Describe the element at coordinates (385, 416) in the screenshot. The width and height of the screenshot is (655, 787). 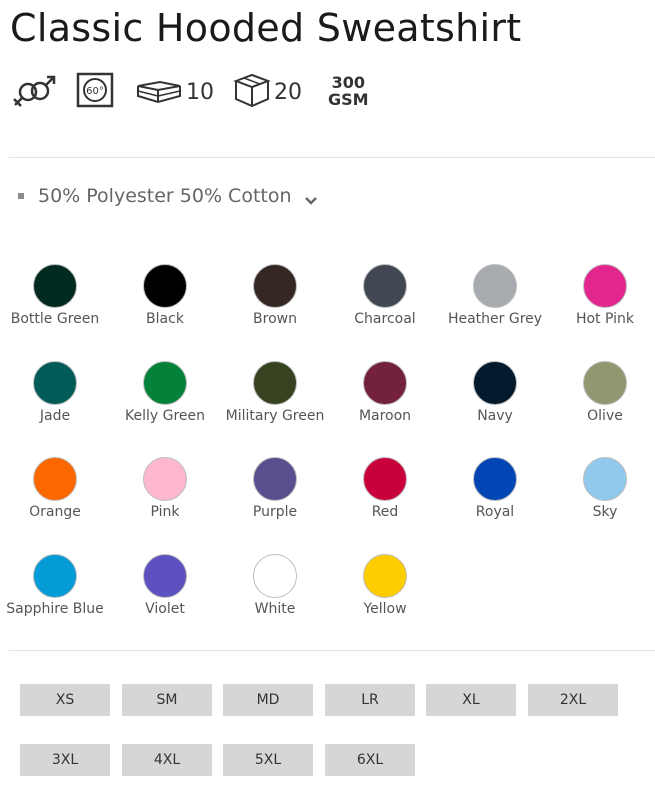
I see `colour-name: Maroon` at that location.